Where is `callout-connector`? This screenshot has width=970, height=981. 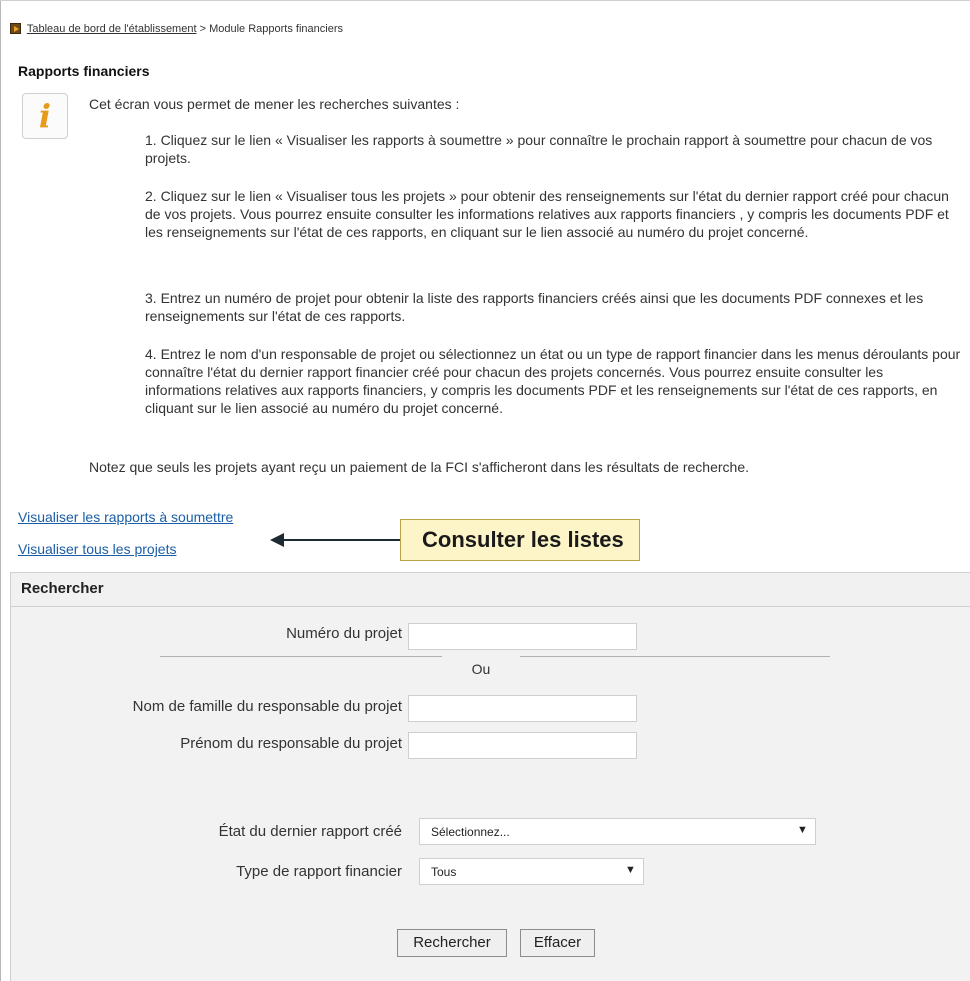 callout-connector is located at coordinates (342, 540).